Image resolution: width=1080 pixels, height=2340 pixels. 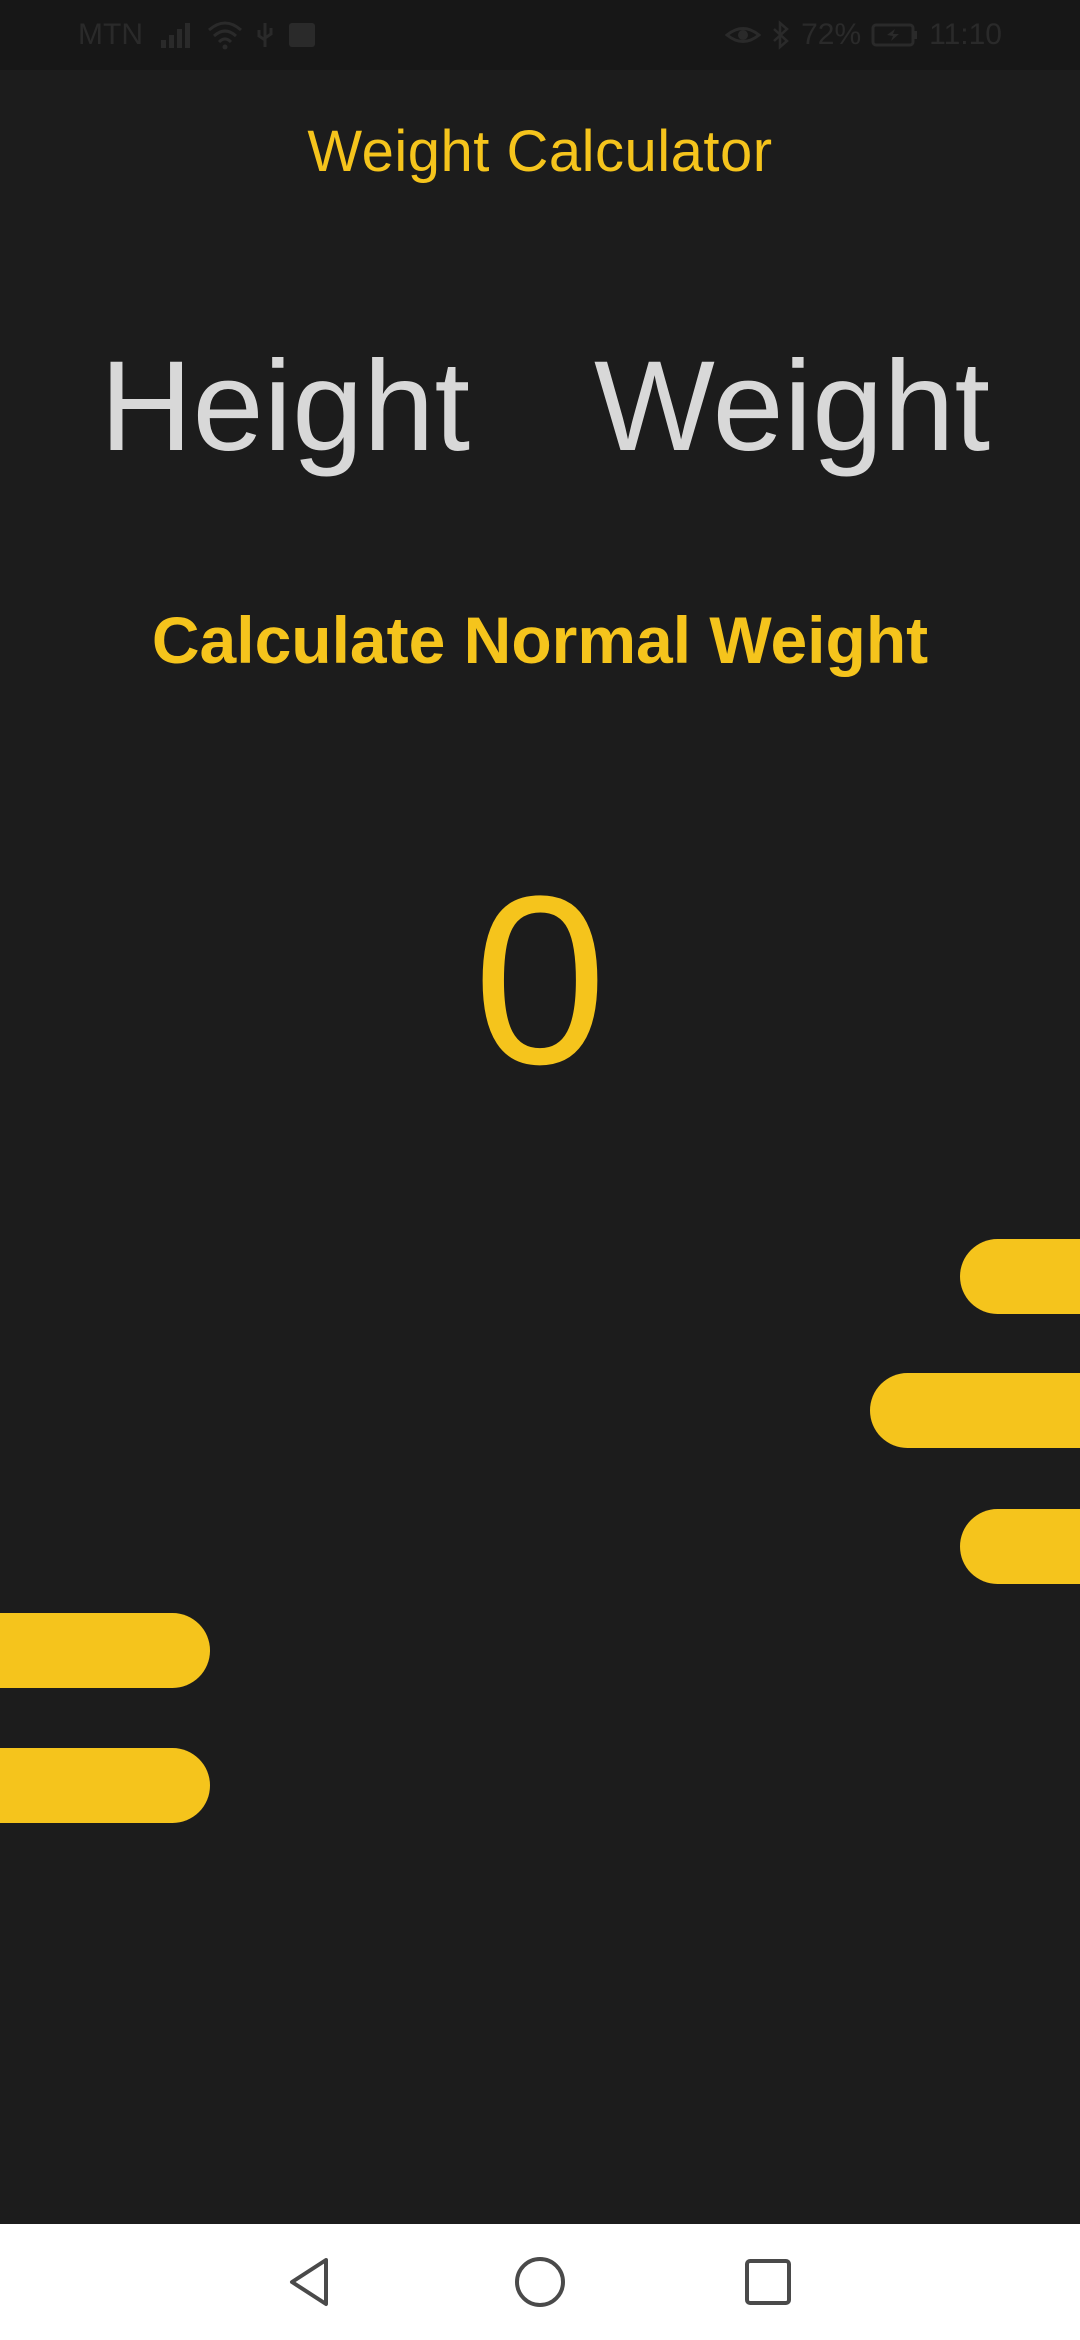 What do you see at coordinates (175, 35) in the screenshot?
I see `signal-icon` at bounding box center [175, 35].